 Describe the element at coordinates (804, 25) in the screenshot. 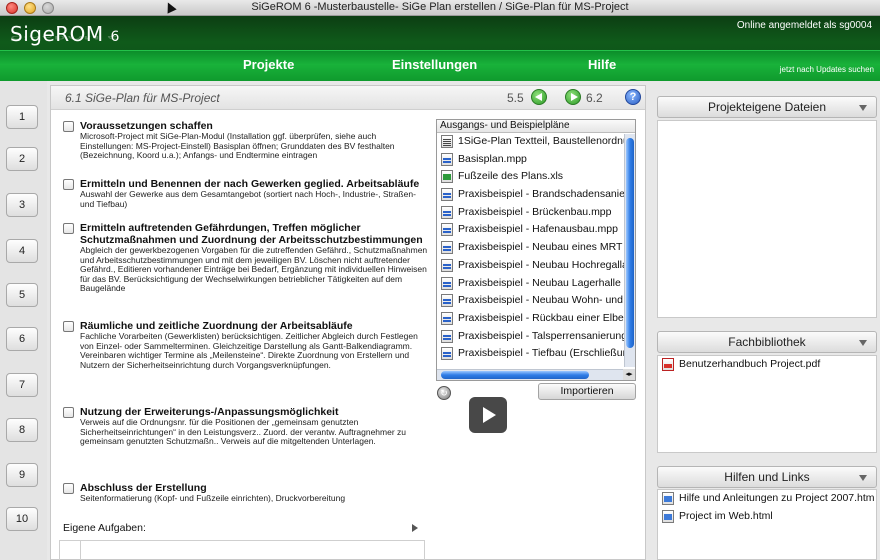

I see `online-status: Online angemeldet als sg0004` at that location.